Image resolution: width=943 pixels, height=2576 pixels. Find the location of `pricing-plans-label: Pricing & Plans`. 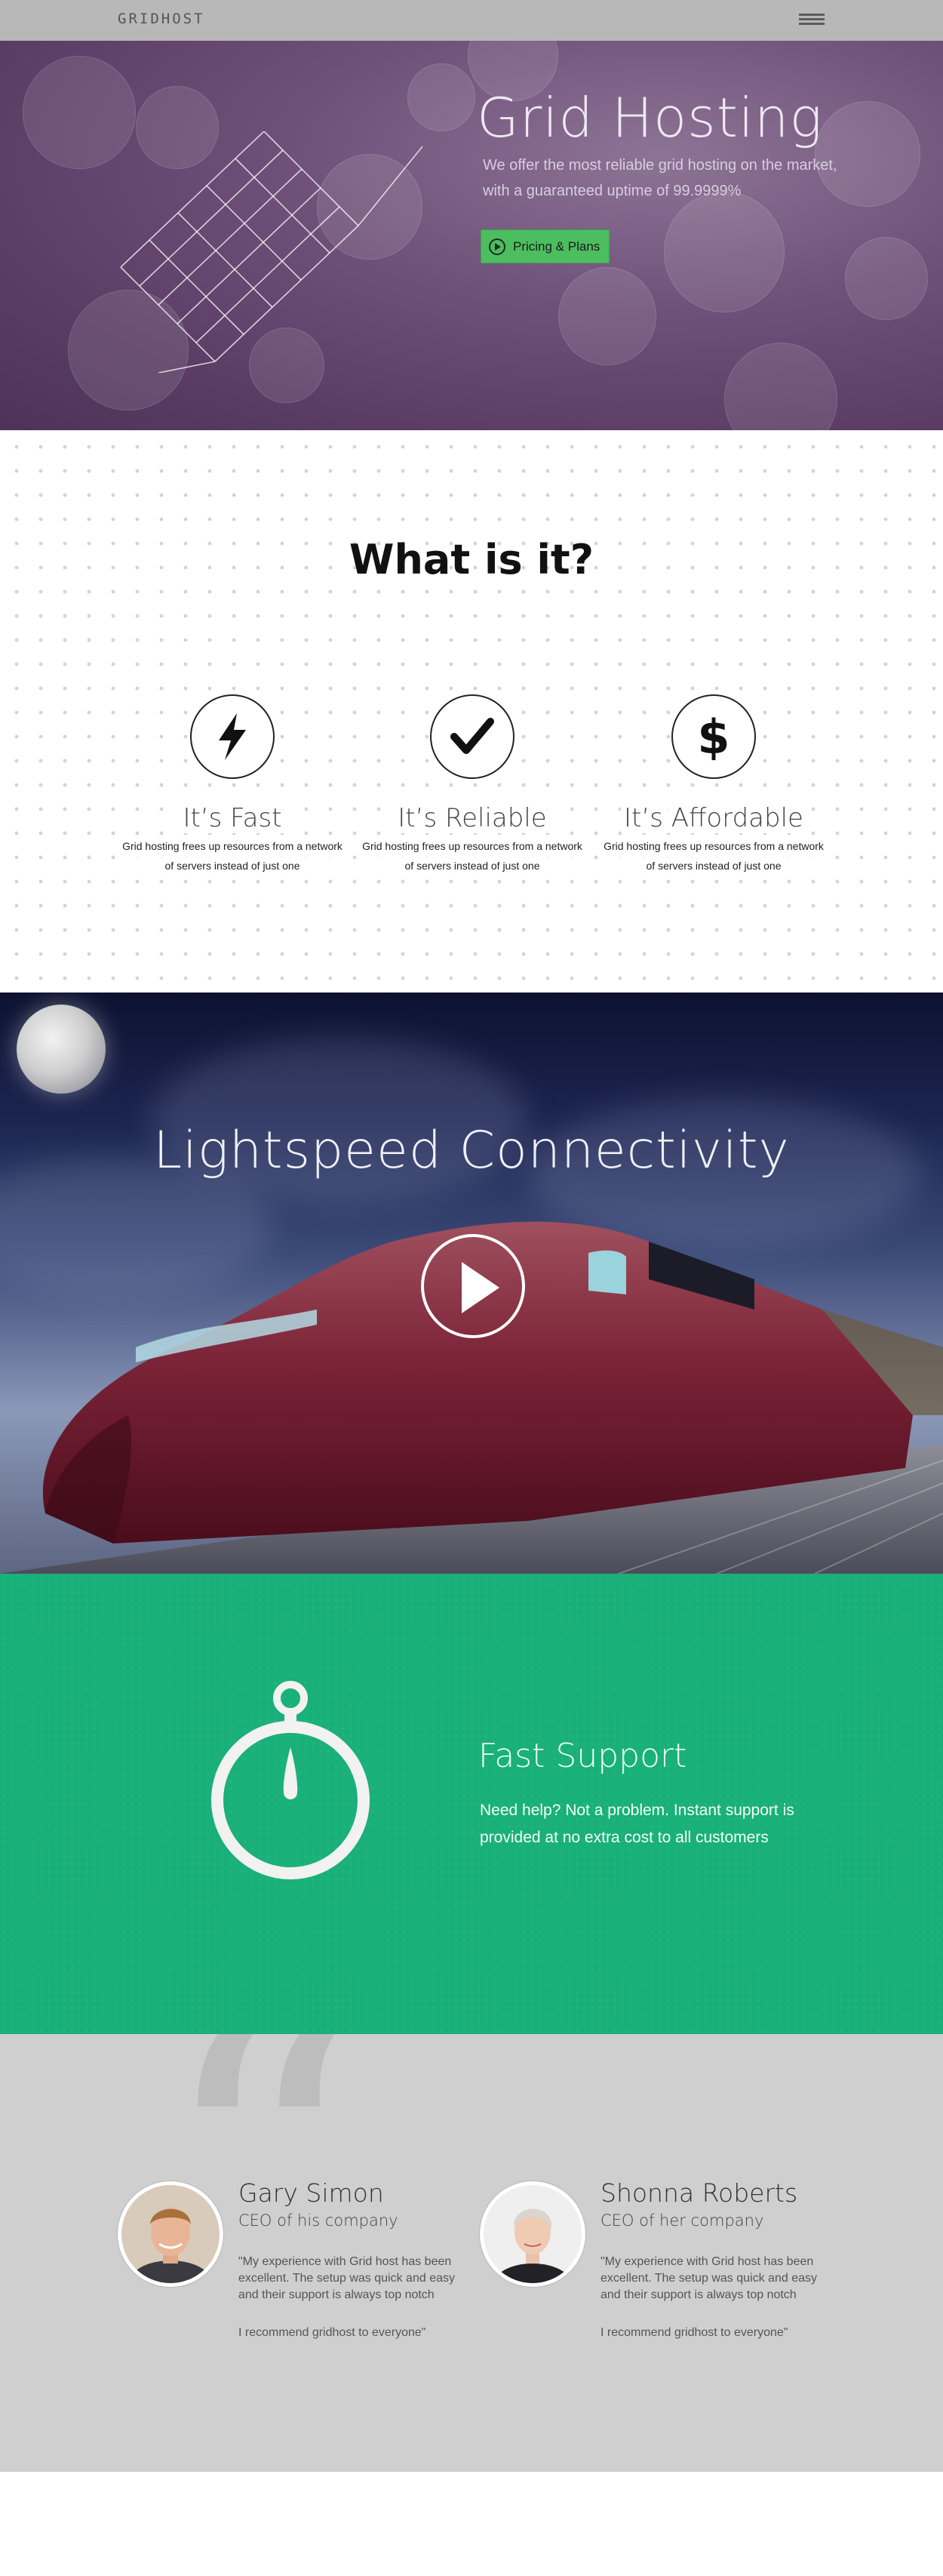

pricing-plans-label: Pricing & Plans is located at coordinates (557, 246).